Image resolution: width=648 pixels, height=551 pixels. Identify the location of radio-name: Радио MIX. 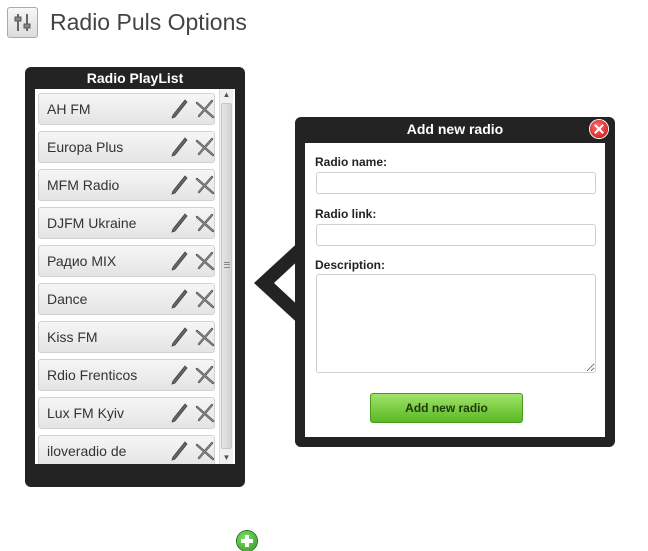
(82, 261).